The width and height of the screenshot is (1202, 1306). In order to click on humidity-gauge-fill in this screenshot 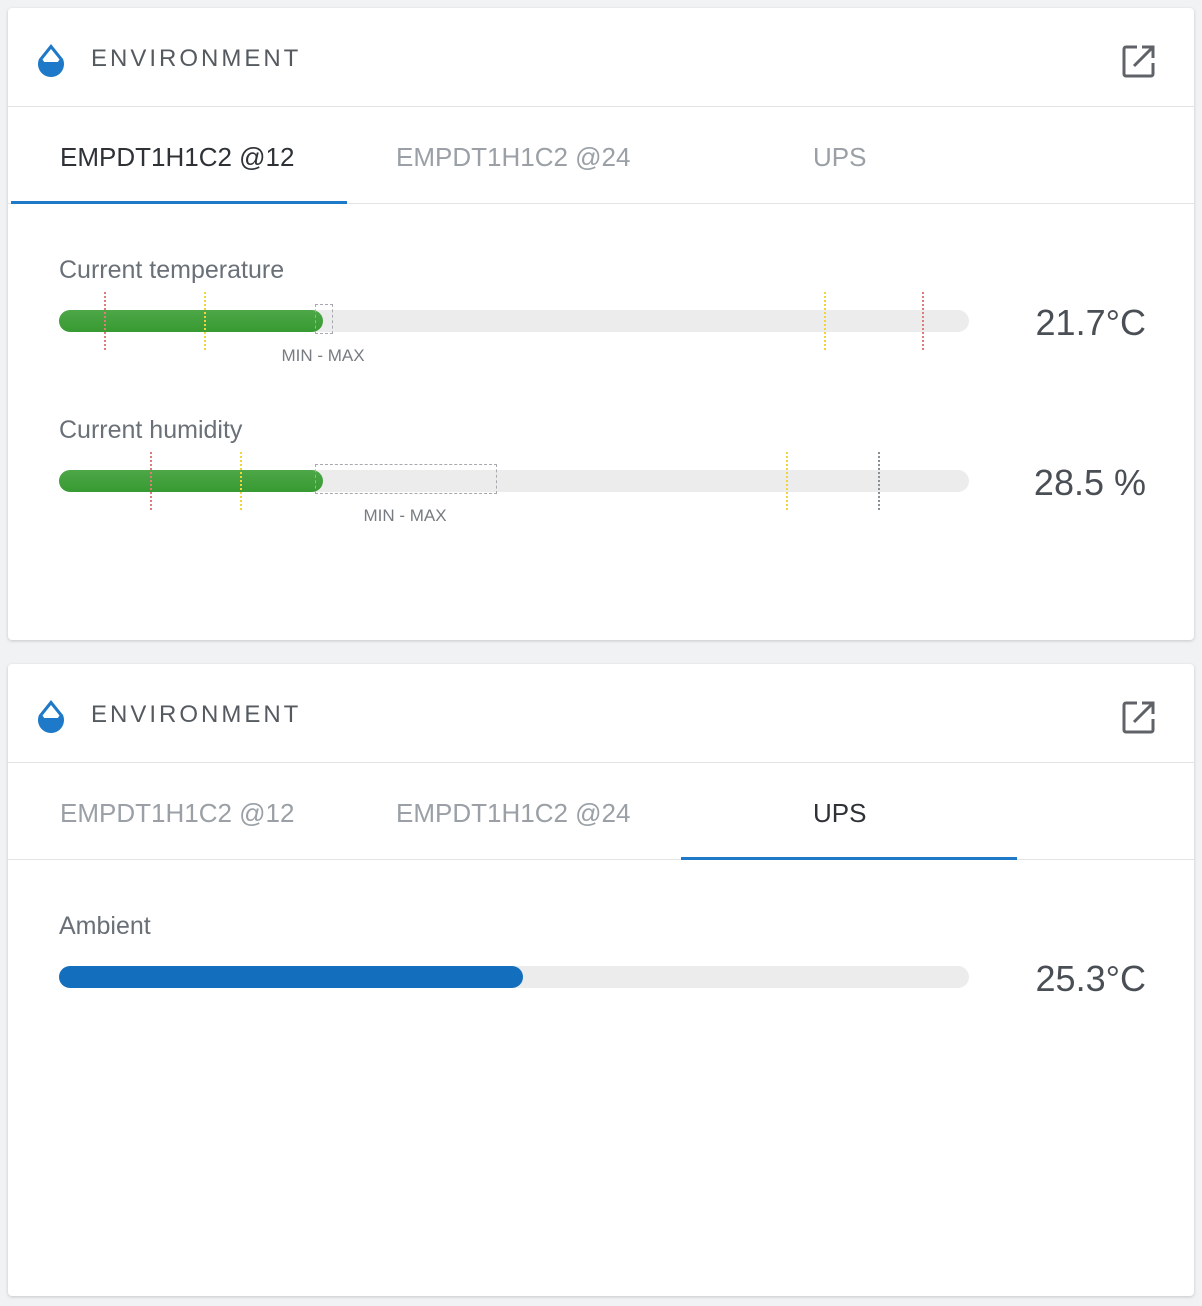, I will do `click(191, 481)`.